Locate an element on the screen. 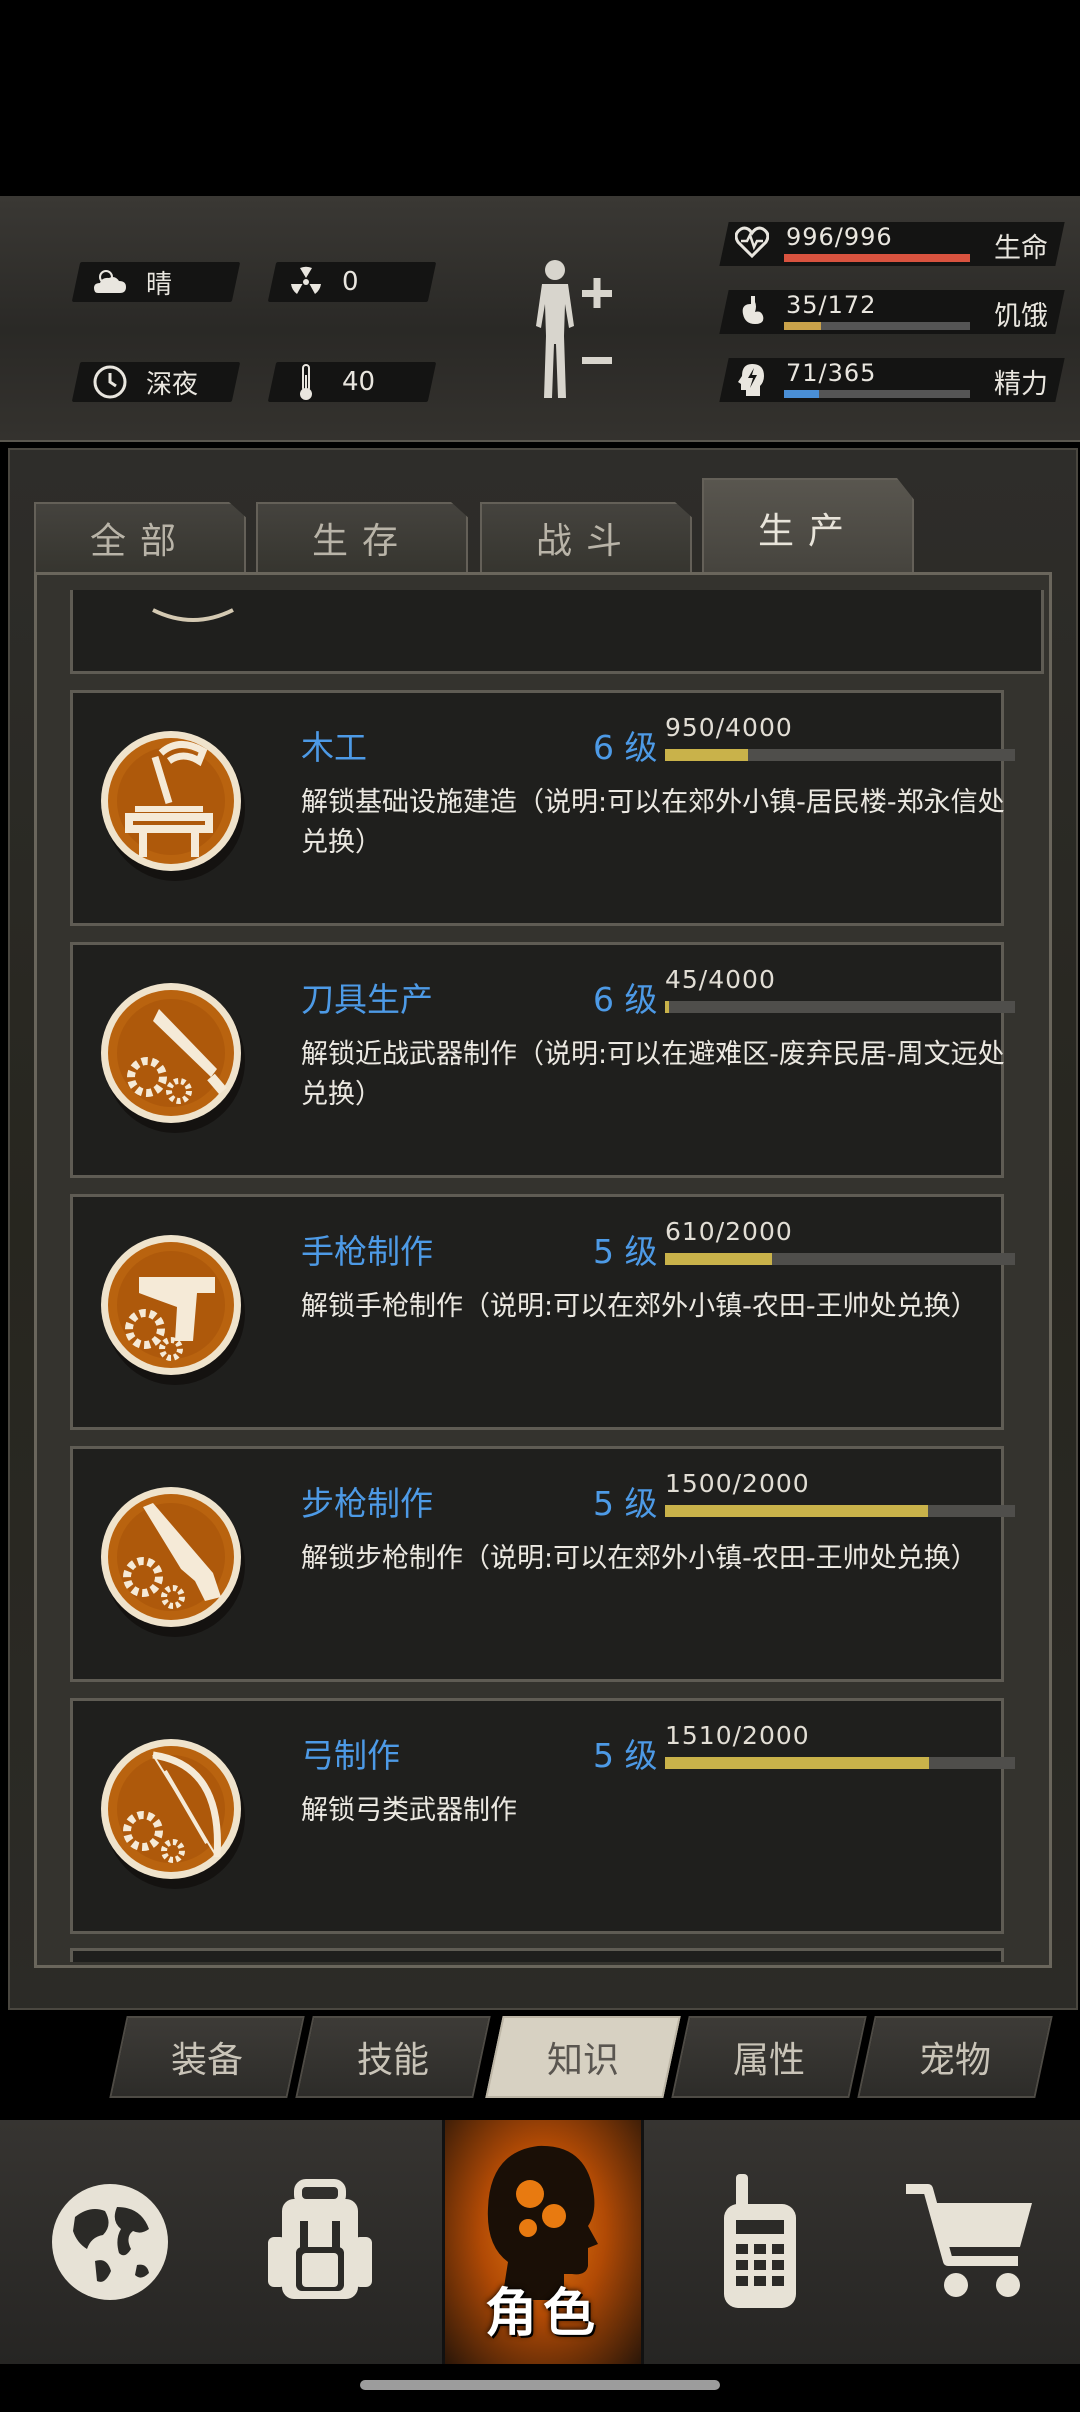  nav-shop is located at coordinates (970, 2242).